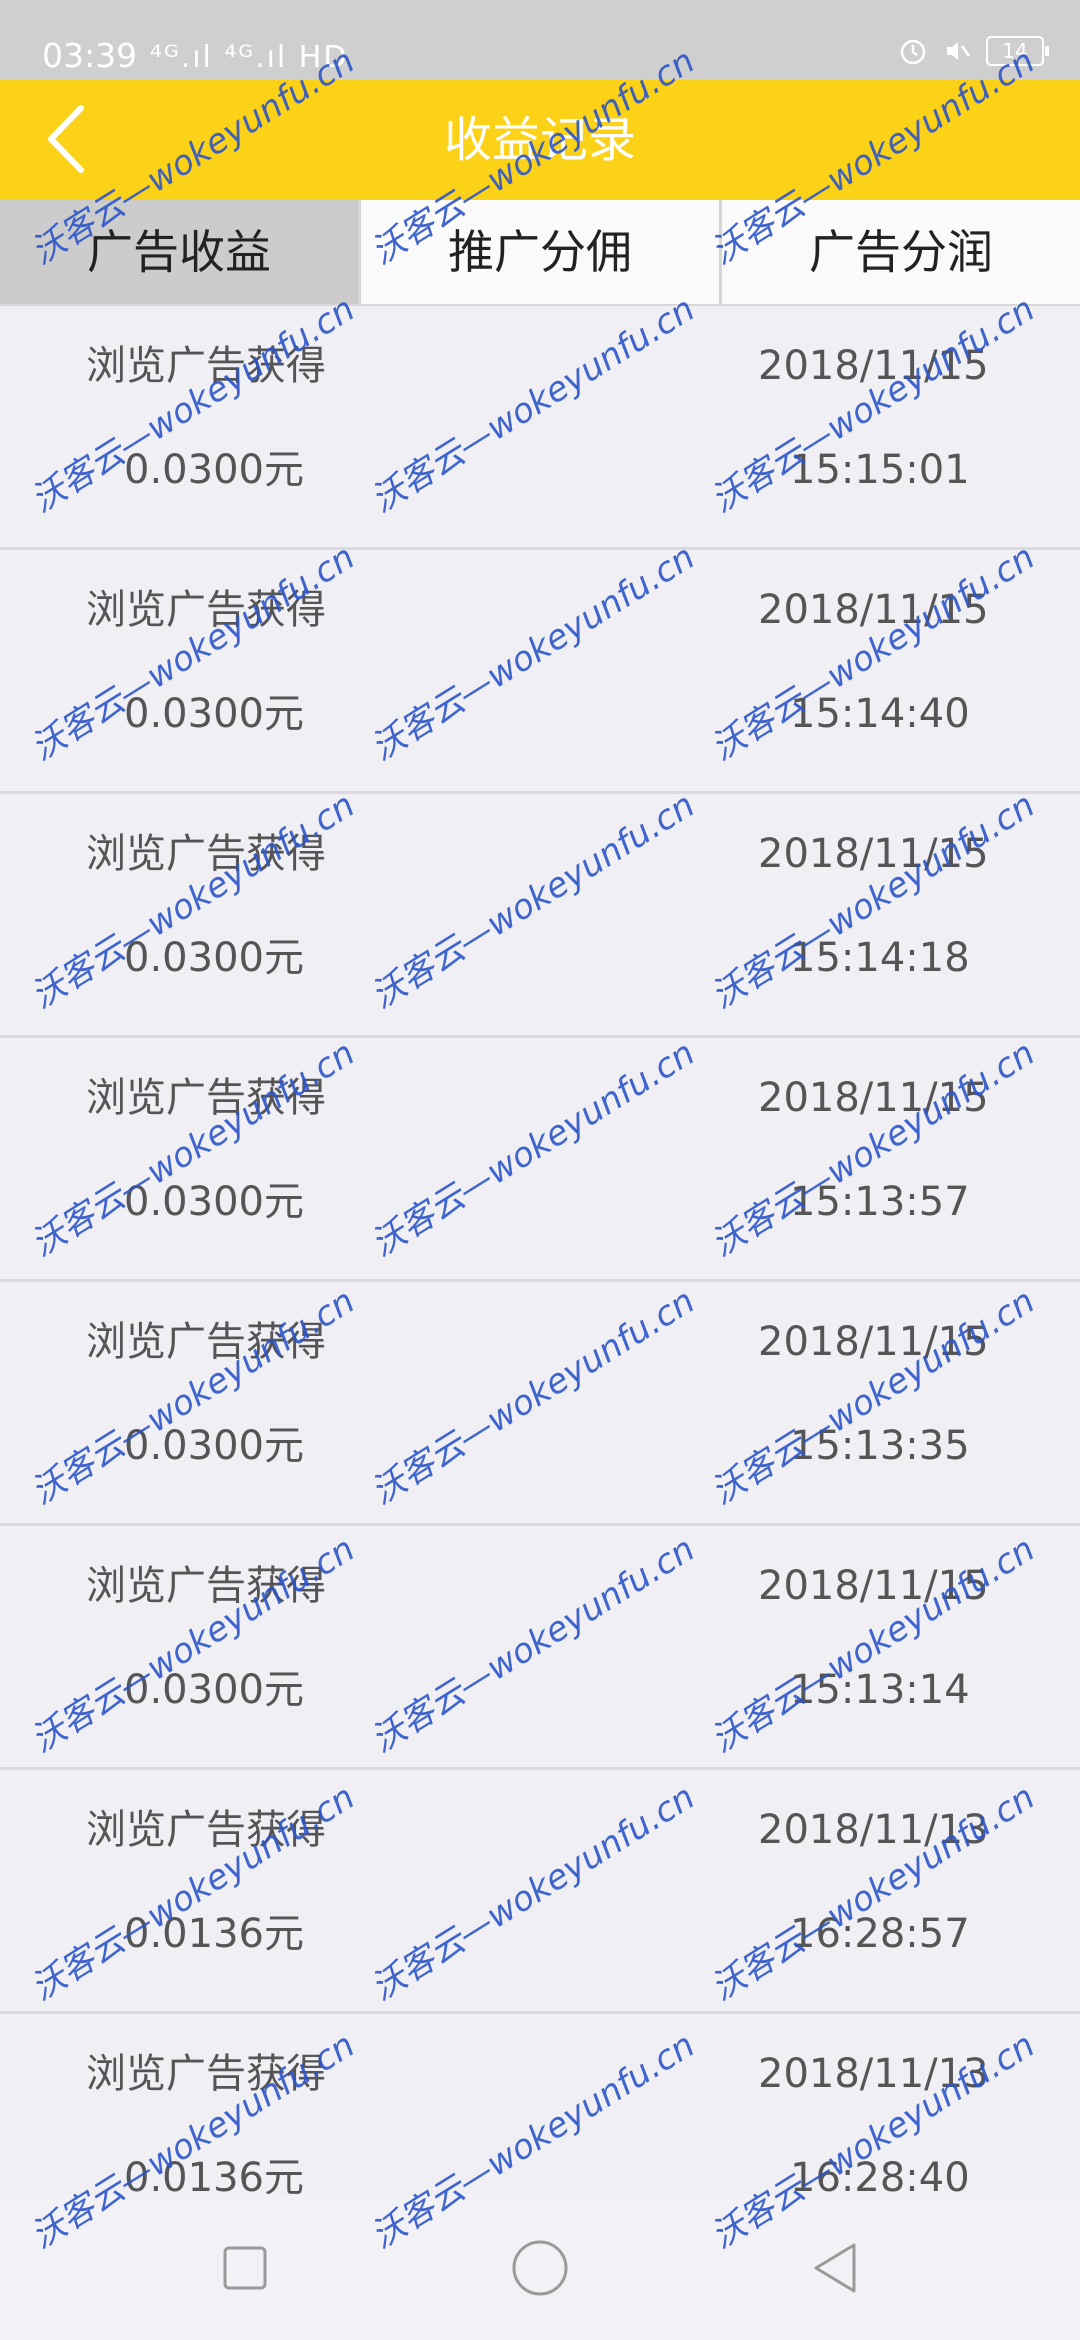 This screenshot has width=1080, height=2340. I want to click on tab-promotion-commission: 推广分佣, so click(541, 252).